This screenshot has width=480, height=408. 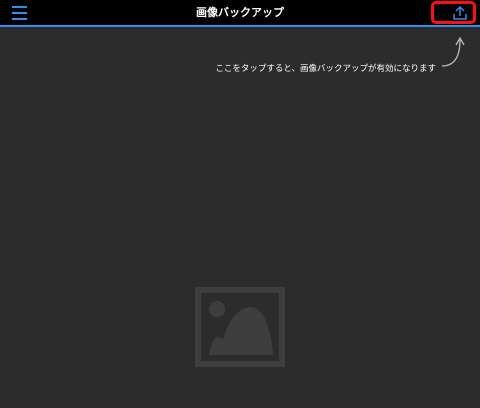 What do you see at coordinates (453, 51) in the screenshot?
I see `curved-arrow-up-icon` at bounding box center [453, 51].